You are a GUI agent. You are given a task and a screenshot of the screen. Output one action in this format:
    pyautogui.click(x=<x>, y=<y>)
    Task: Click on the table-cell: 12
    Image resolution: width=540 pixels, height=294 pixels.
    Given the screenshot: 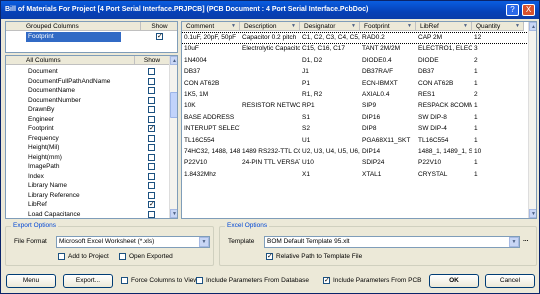 What is the action you would take?
    pyautogui.click(x=478, y=37)
    